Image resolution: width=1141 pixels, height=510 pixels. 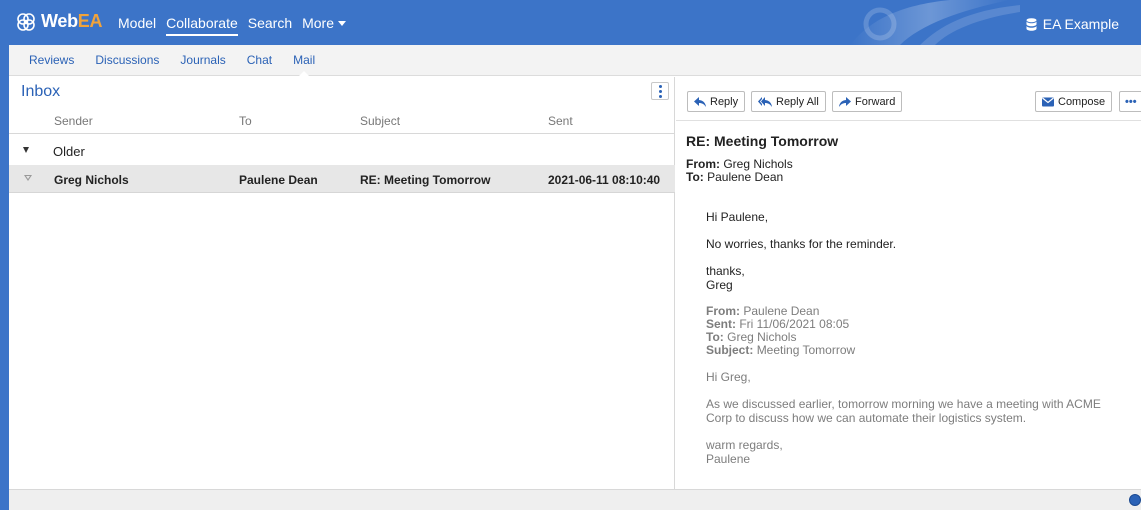 I want to click on nav-collaborate: Collaborate, so click(x=202, y=24).